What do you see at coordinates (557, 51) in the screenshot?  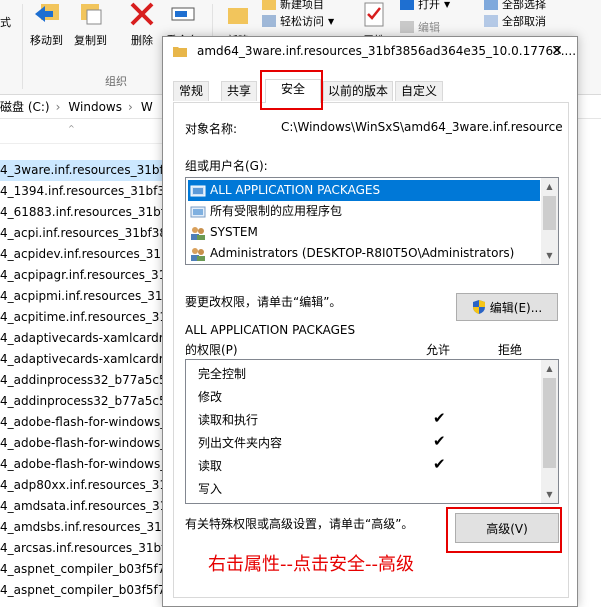 I see `close-button: ✕` at bounding box center [557, 51].